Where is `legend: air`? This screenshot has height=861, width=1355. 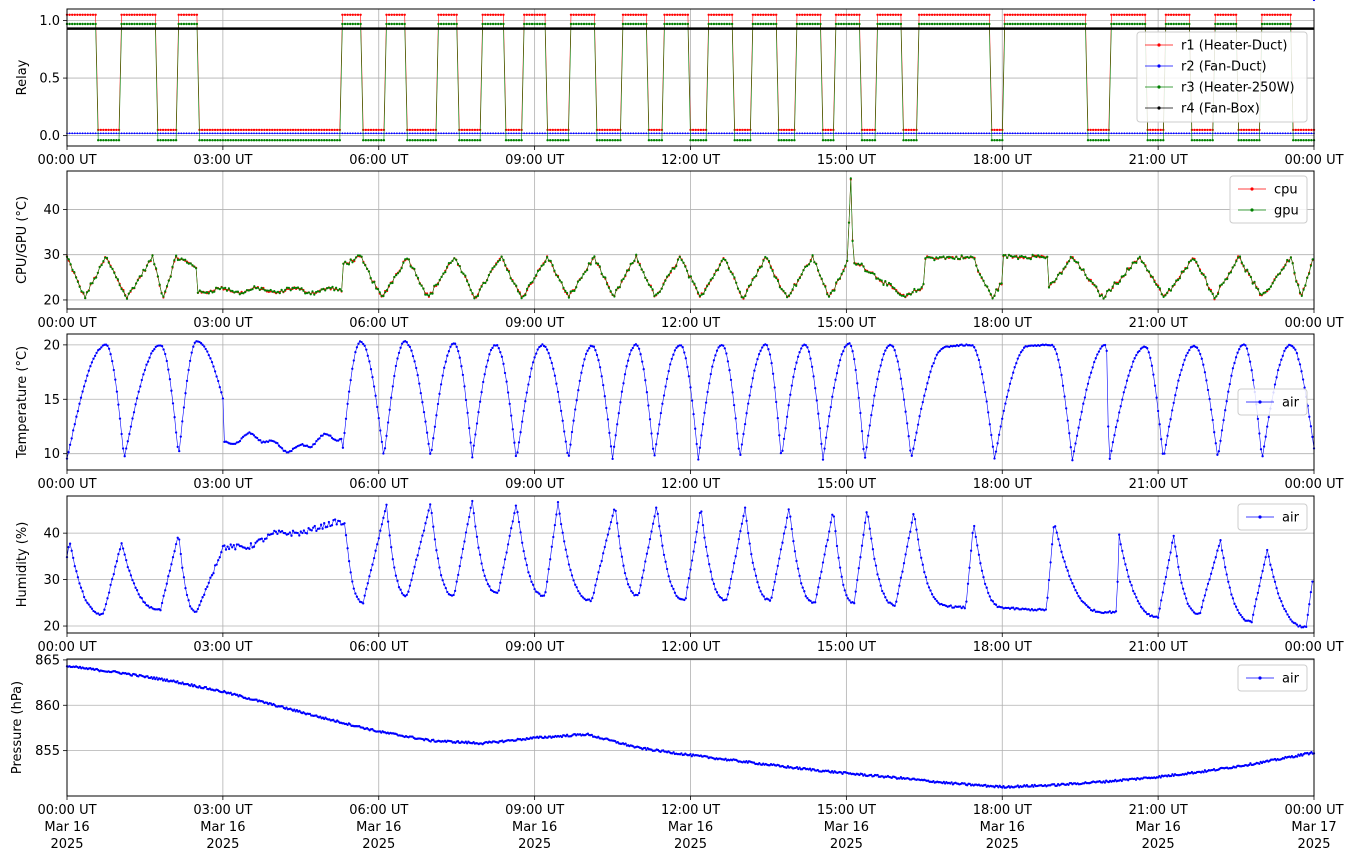
legend: air is located at coordinates (1272, 402).